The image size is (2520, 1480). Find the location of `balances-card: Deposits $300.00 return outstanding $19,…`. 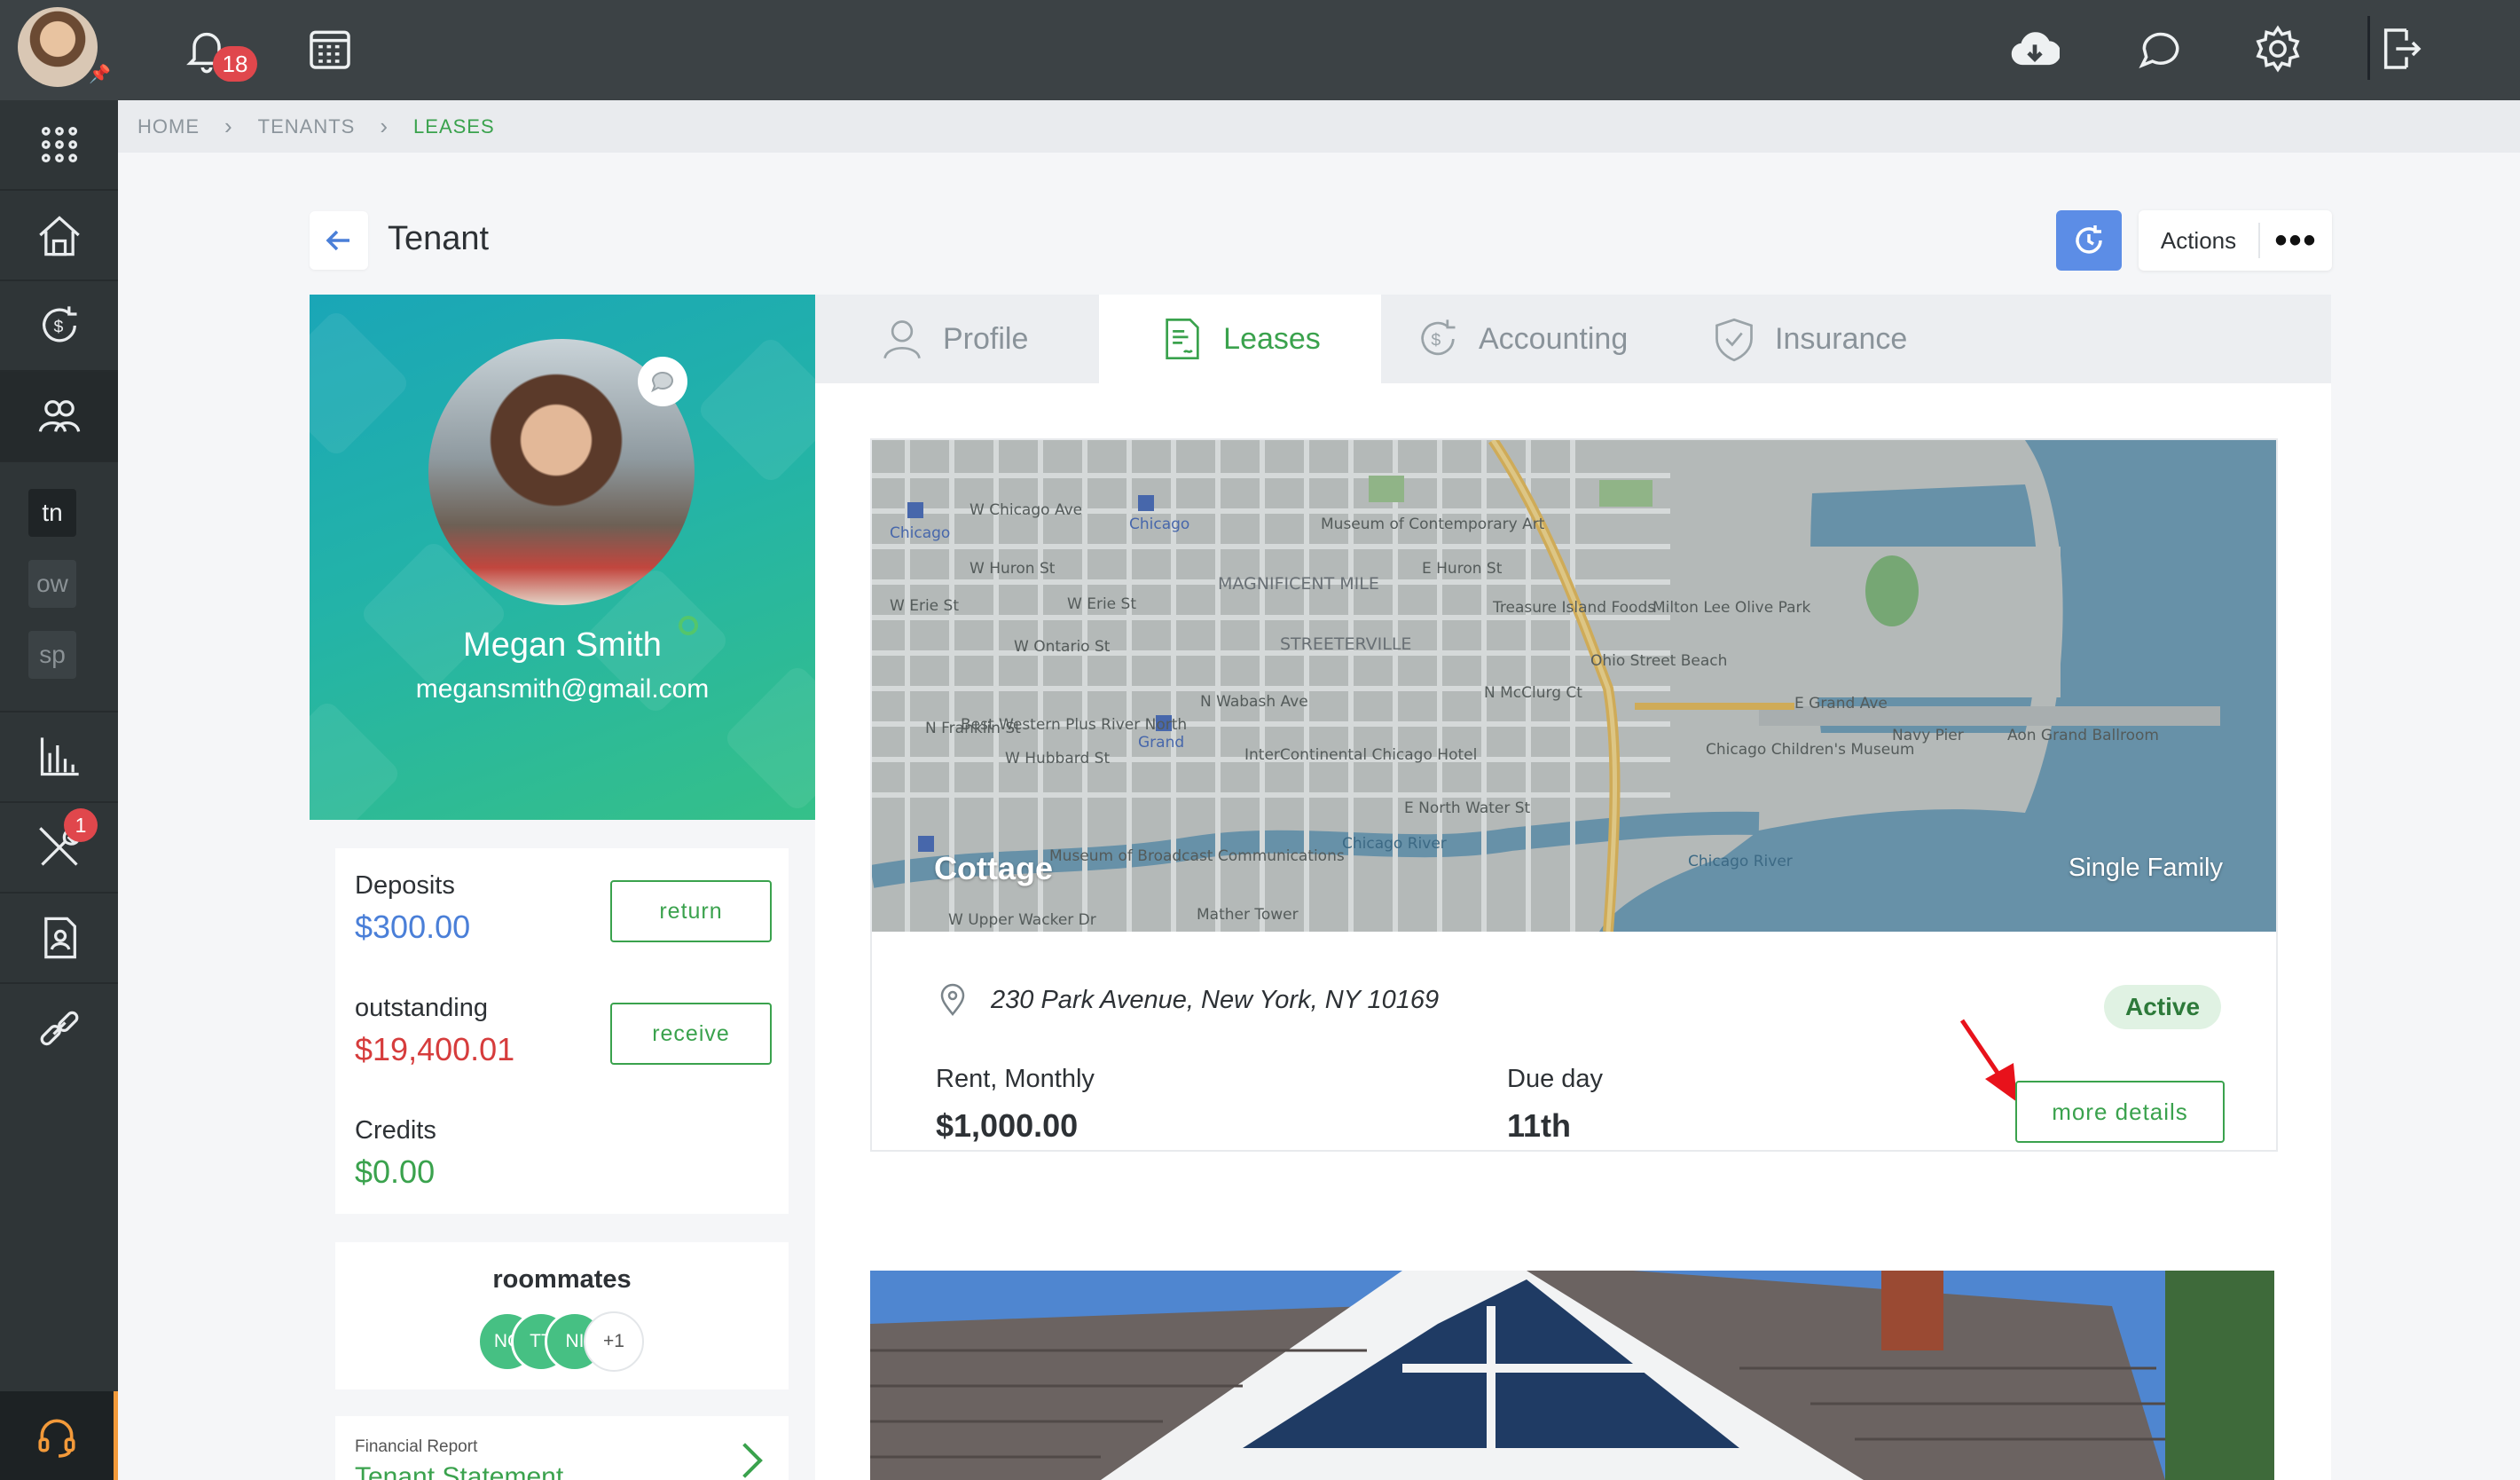

balances-card: Deposits $300.00 return outstanding $19,… is located at coordinates (562, 1031).